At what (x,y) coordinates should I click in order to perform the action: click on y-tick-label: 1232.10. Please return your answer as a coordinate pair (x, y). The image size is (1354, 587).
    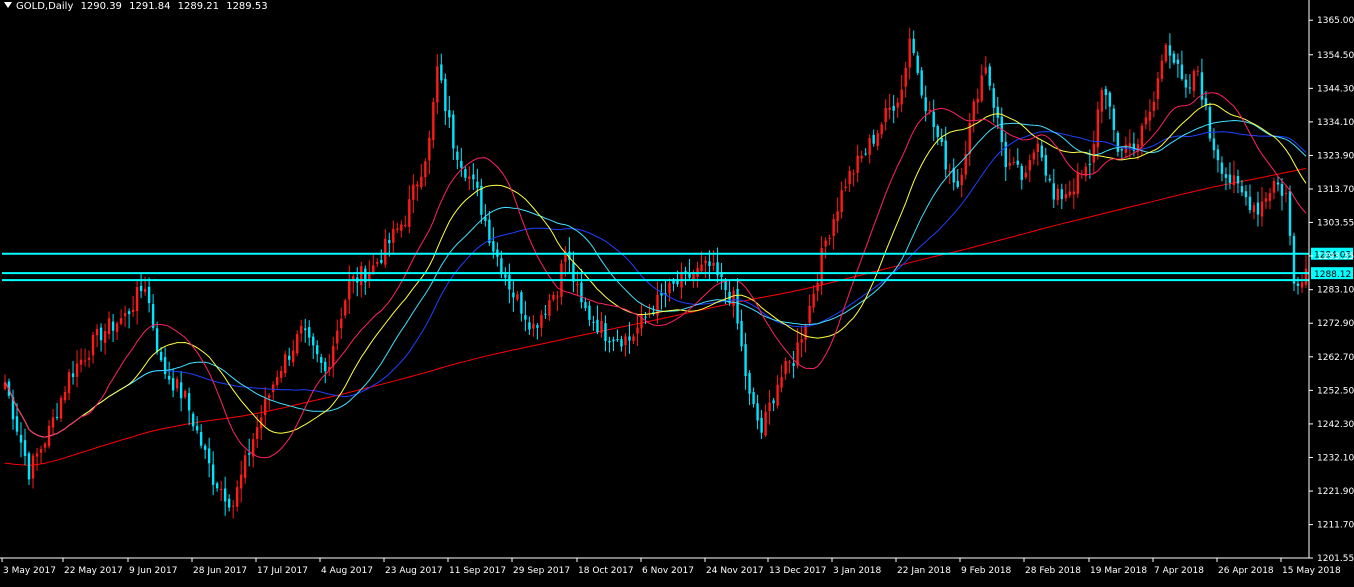
    Looking at the image, I should click on (1335, 458).